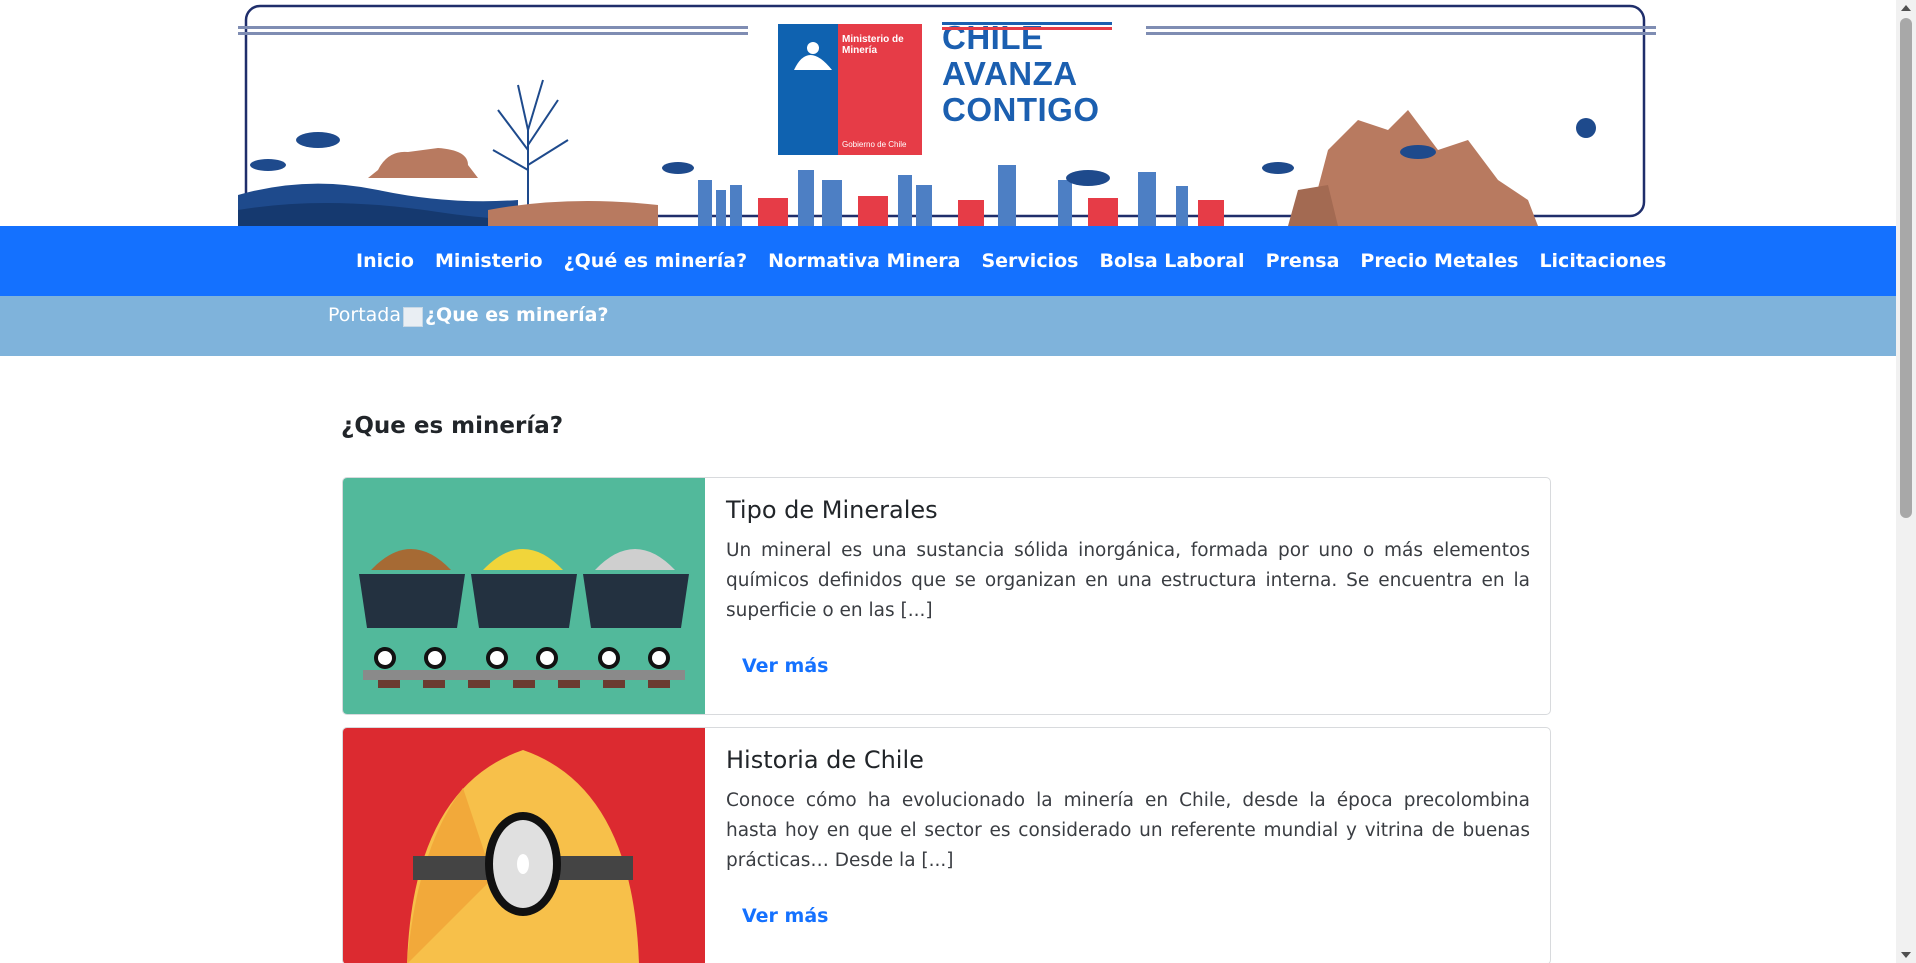  What do you see at coordinates (524, 596) in the screenshot?
I see `minerals-thumbnail` at bounding box center [524, 596].